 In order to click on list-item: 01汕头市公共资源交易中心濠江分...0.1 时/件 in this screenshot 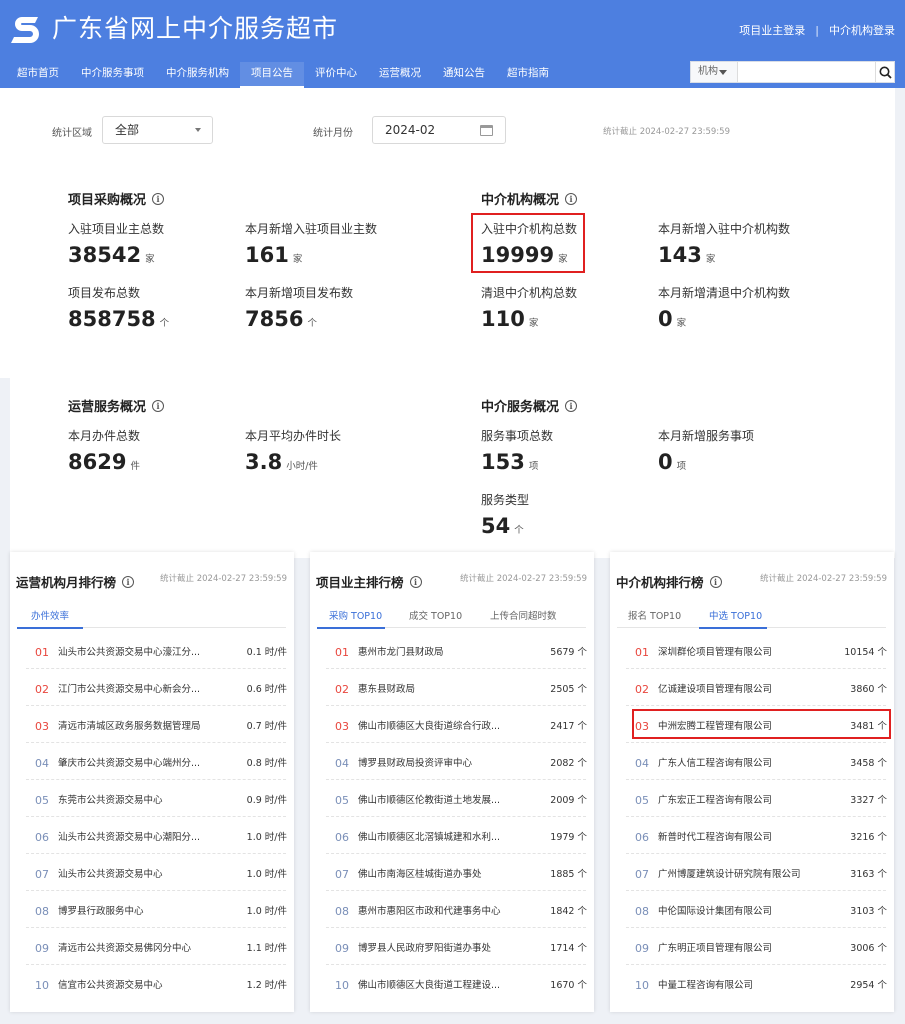, I will do `click(152, 662)`.